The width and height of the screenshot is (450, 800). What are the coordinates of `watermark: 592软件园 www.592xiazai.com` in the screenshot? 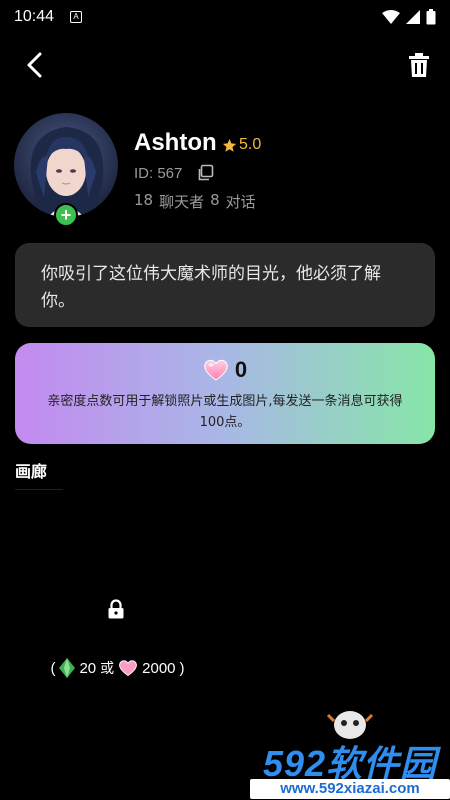 It's located at (350, 752).